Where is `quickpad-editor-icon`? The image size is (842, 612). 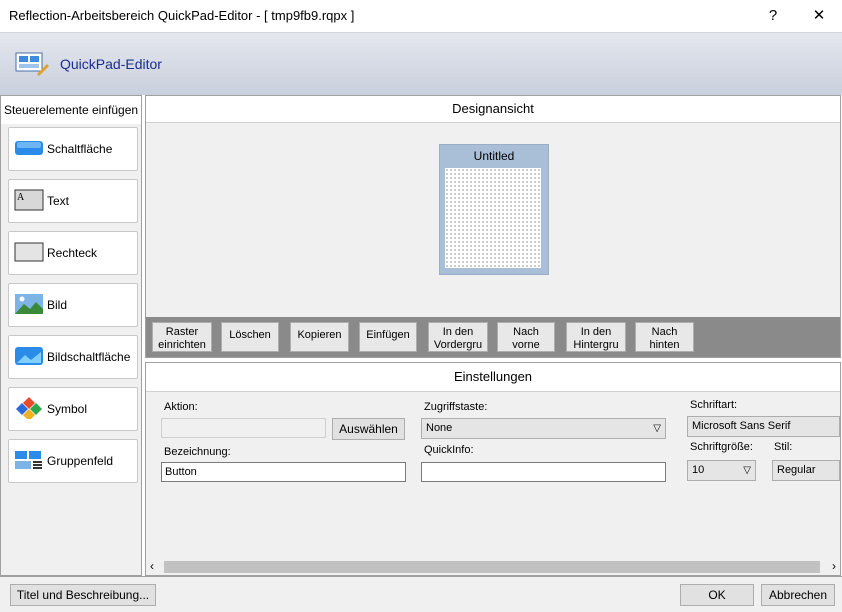 quickpad-editor-icon is located at coordinates (32, 64).